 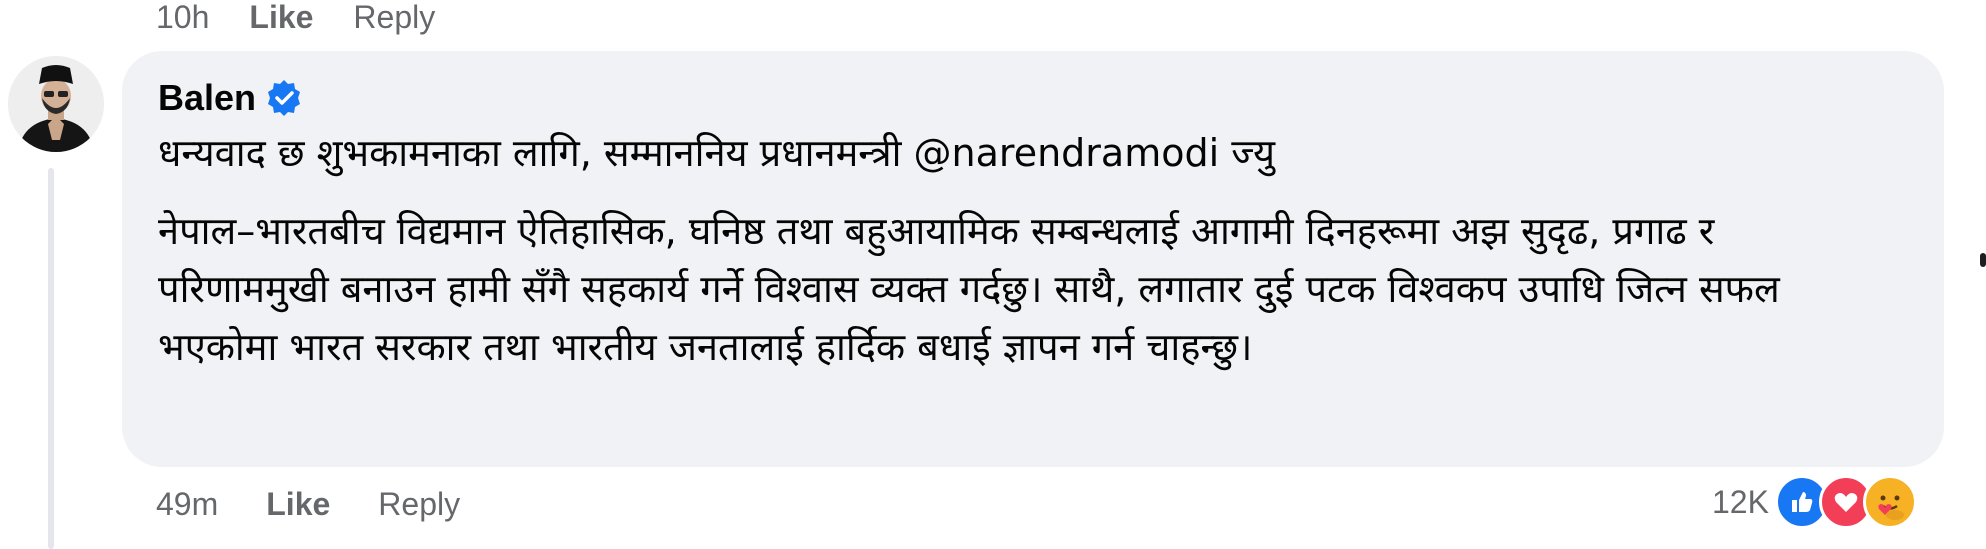 What do you see at coordinates (281, 17) in the screenshot?
I see `previous-like-button: Like` at bounding box center [281, 17].